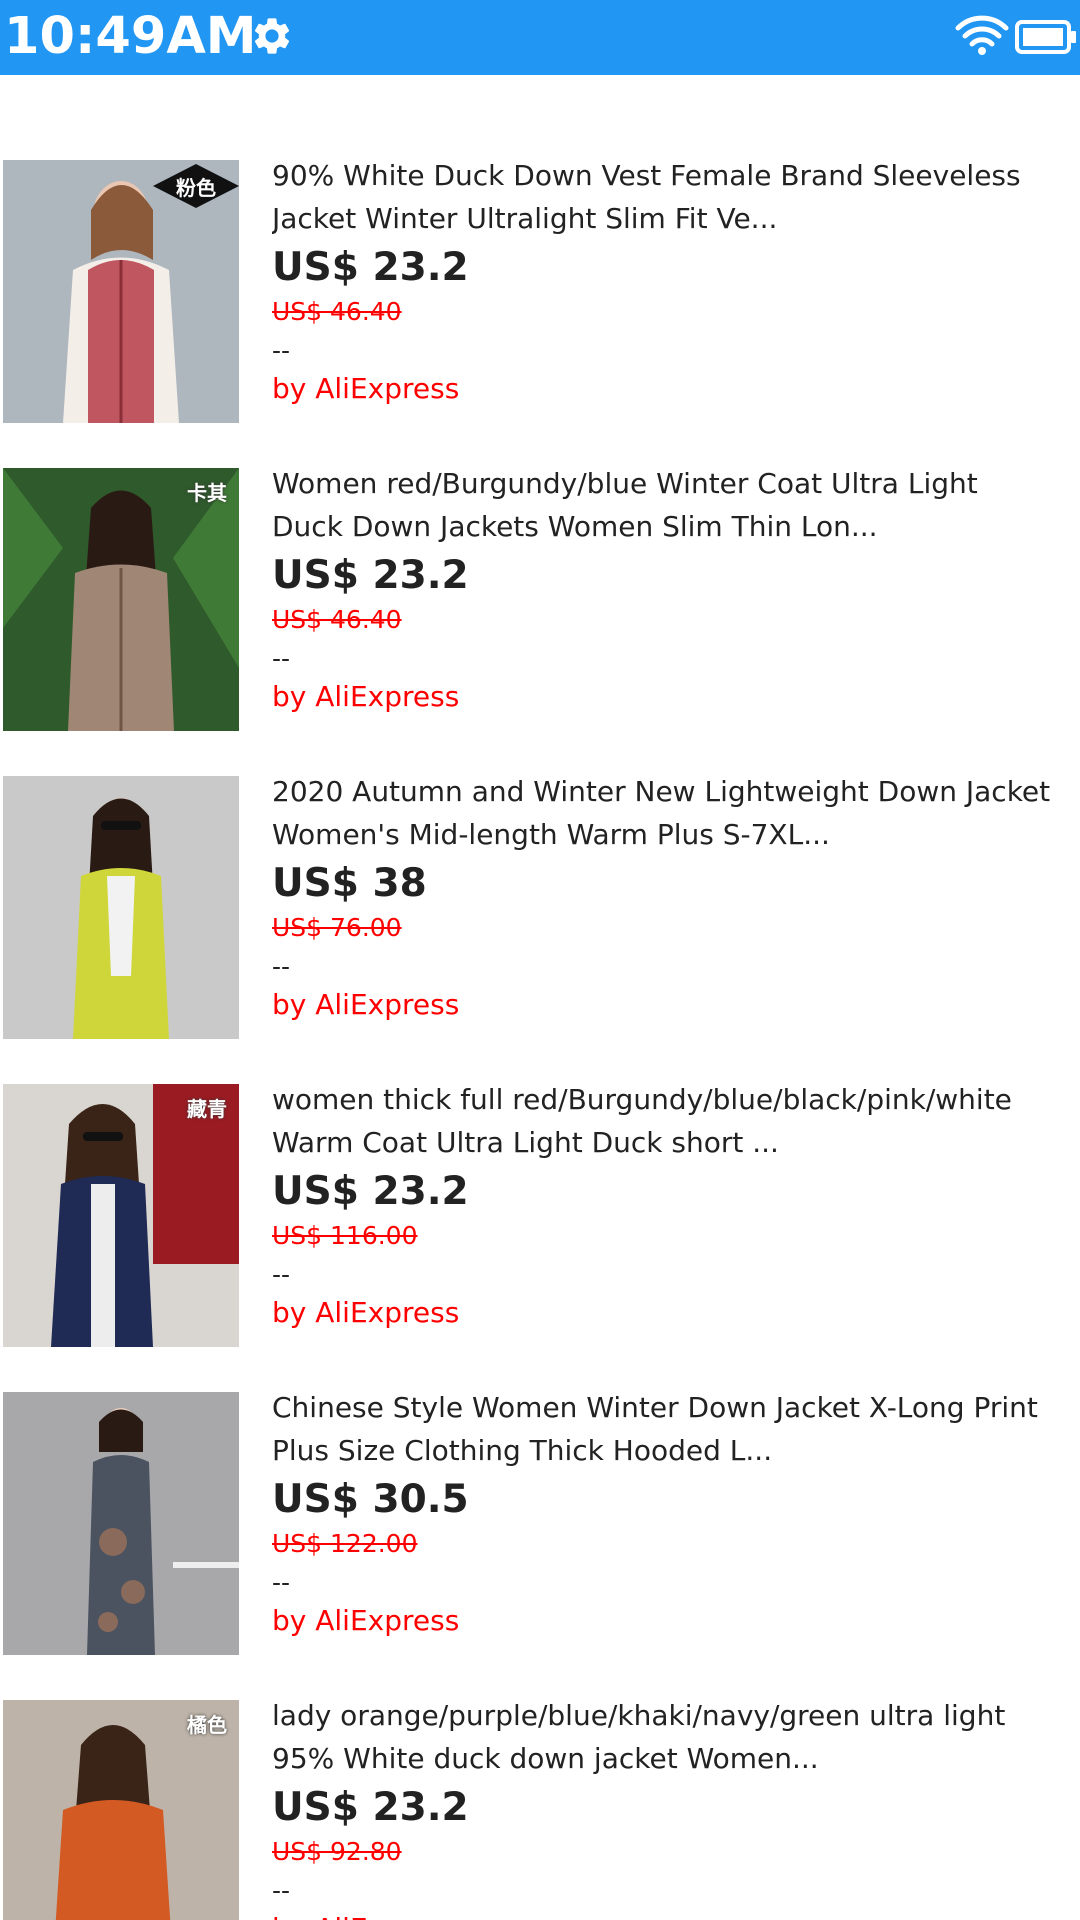 This screenshot has height=1920, width=1080. I want to click on product-price: US$ 30.5, so click(370, 1499).